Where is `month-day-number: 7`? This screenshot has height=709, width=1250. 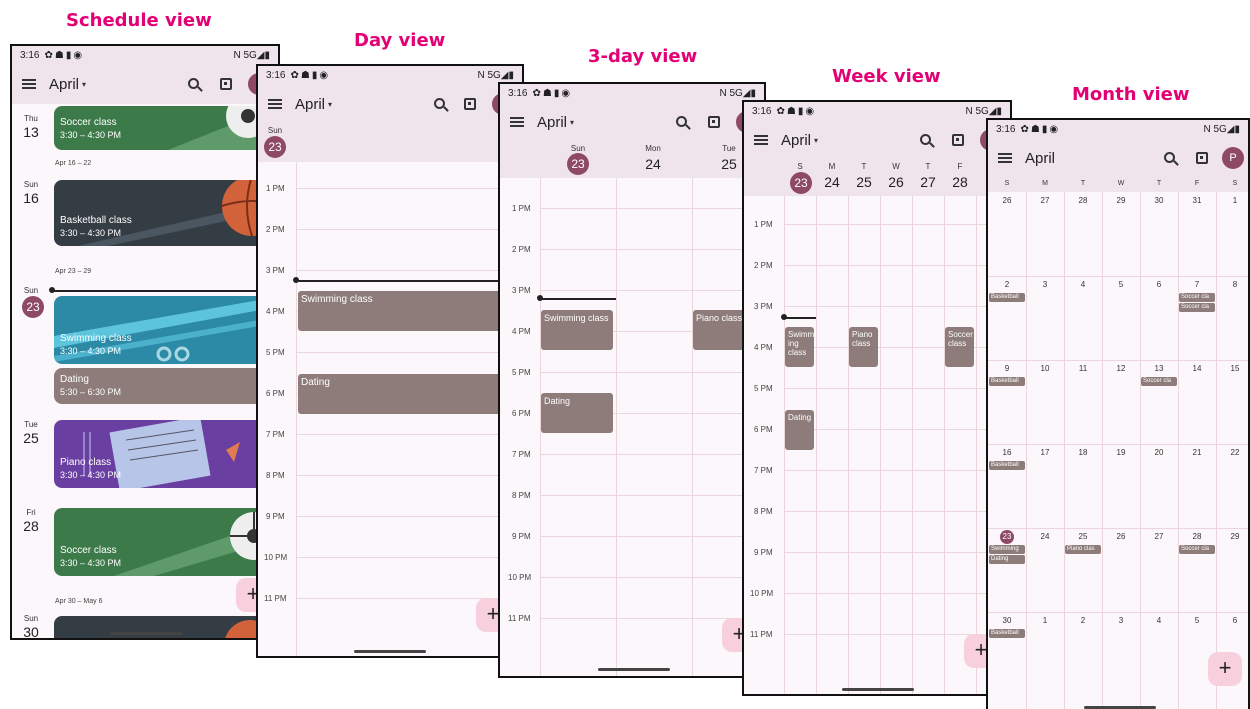
month-day-number: 7 is located at coordinates (1197, 284).